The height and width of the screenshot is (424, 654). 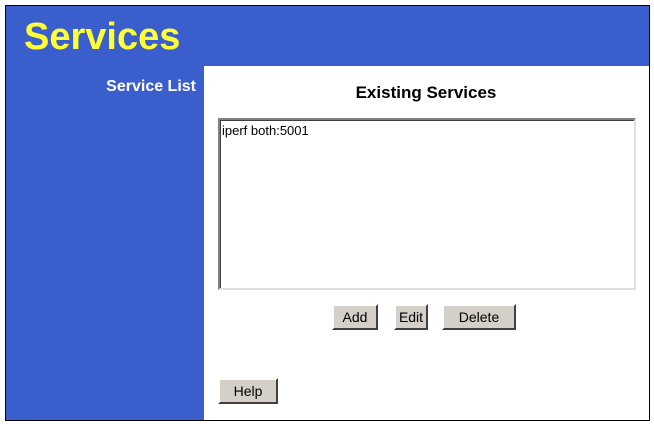 What do you see at coordinates (427, 130) in the screenshot?
I see `list-item: iperf both:5001` at bounding box center [427, 130].